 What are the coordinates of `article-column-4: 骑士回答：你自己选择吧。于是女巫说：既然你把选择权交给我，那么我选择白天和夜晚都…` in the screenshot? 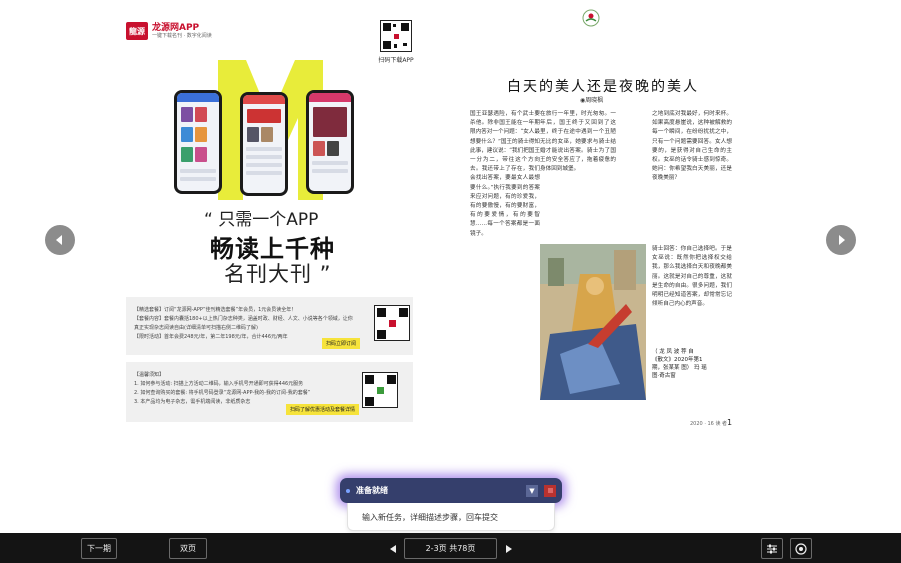 It's located at (692, 277).